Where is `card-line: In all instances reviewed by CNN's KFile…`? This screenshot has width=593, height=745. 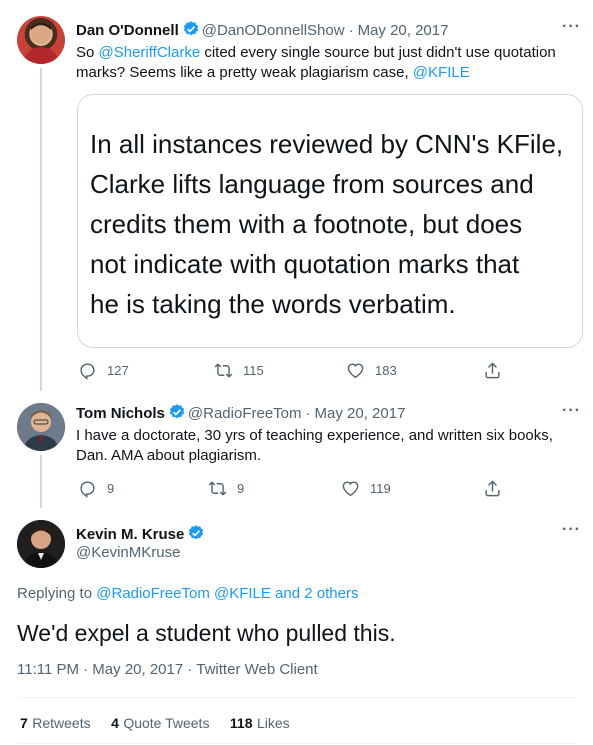 card-line: In all instances reviewed by CNN's KFile… is located at coordinates (327, 144).